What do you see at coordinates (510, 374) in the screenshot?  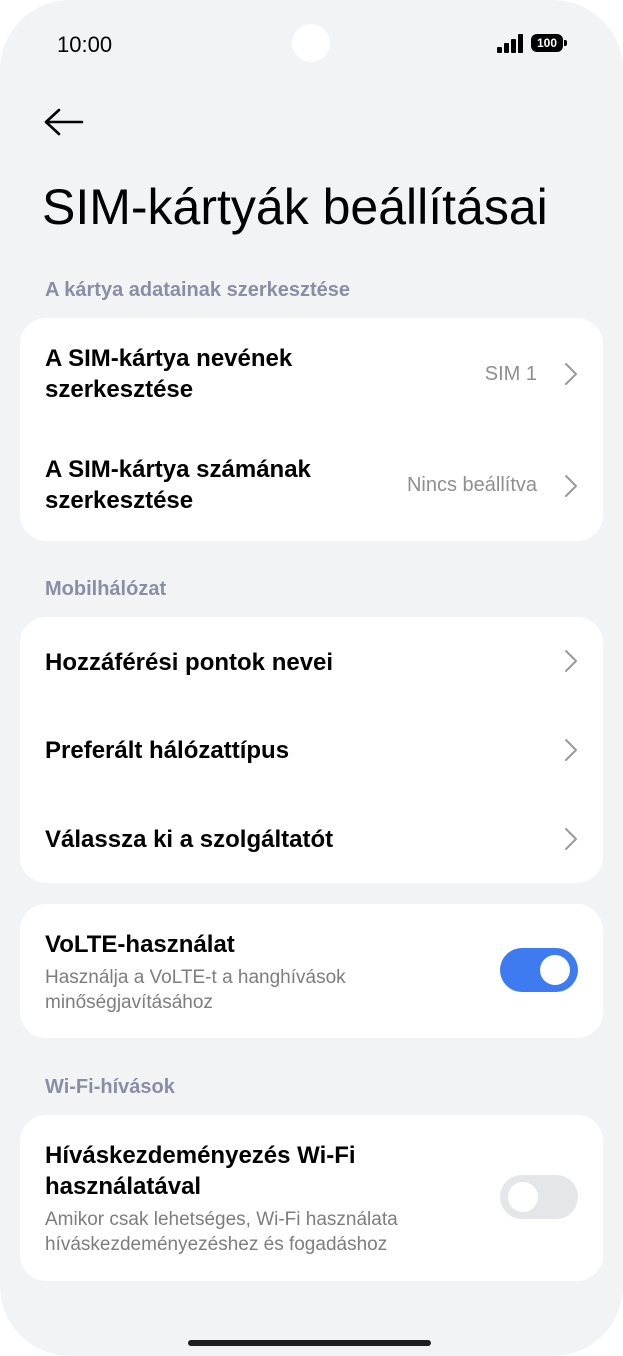 I see `sim-name-value: SIM 1` at bounding box center [510, 374].